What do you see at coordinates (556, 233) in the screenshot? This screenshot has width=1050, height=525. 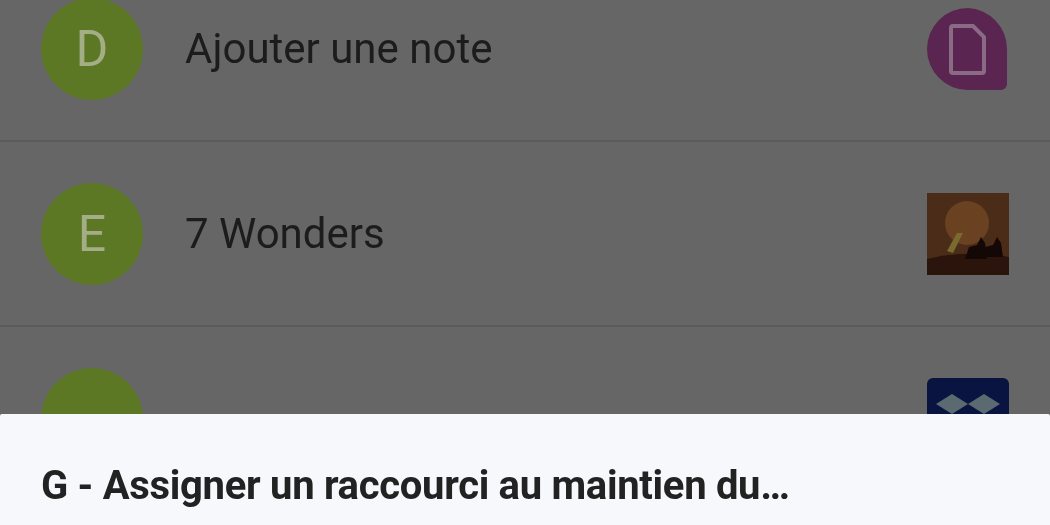 I see `shortcut-title: 7 Wonders` at bounding box center [556, 233].